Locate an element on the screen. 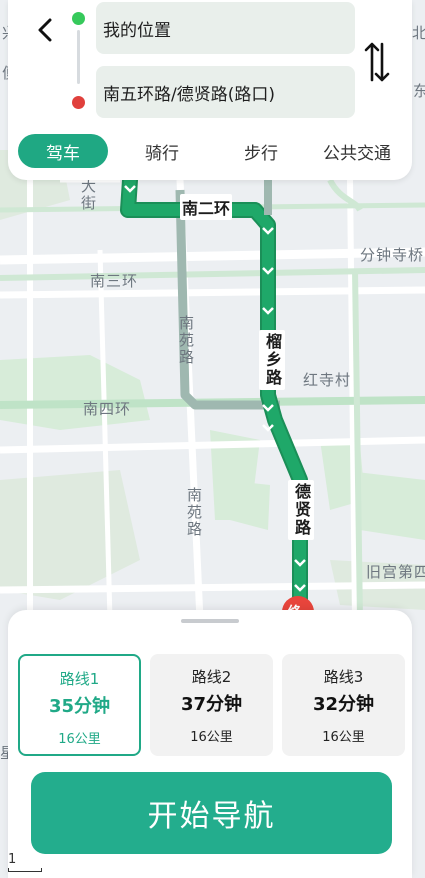  sheet-drag-handle is located at coordinates (210, 621).